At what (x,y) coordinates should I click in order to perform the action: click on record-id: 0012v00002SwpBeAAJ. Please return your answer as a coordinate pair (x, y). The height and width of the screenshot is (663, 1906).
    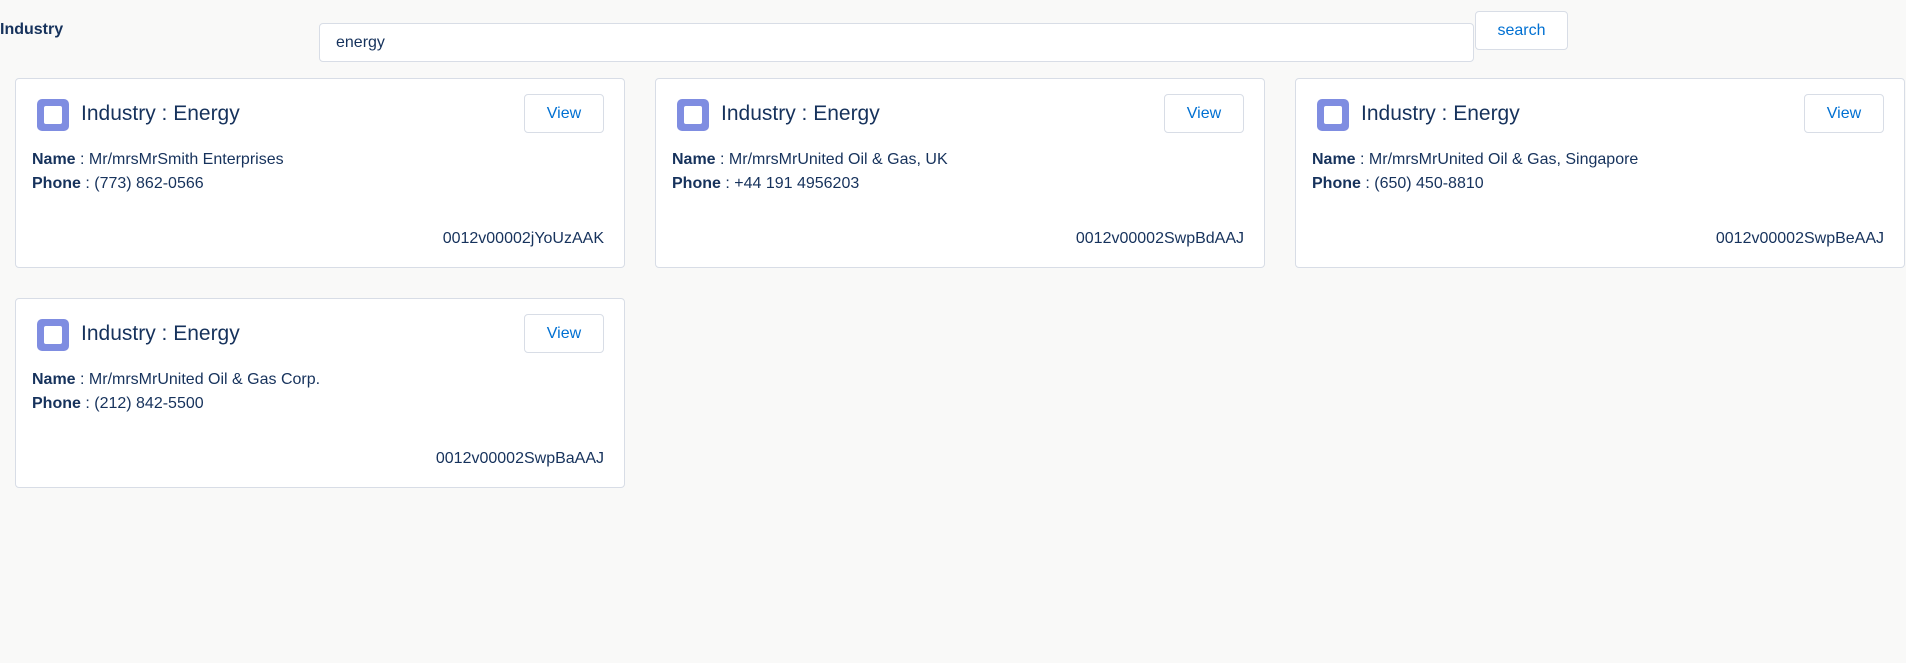
    Looking at the image, I should click on (1799, 238).